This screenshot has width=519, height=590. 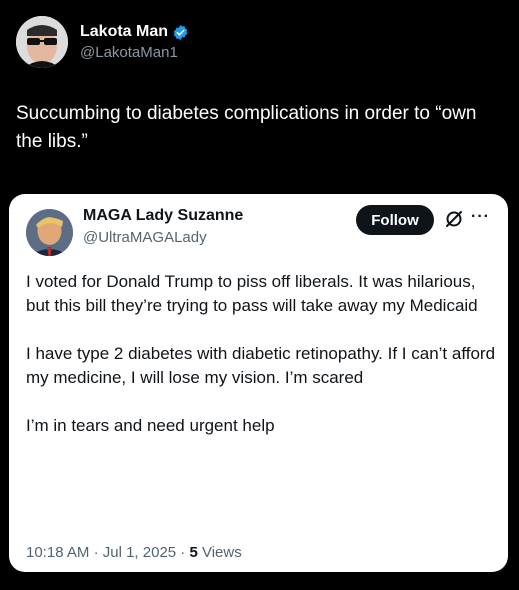 I want to click on views-label: Views, so click(x=221, y=552).